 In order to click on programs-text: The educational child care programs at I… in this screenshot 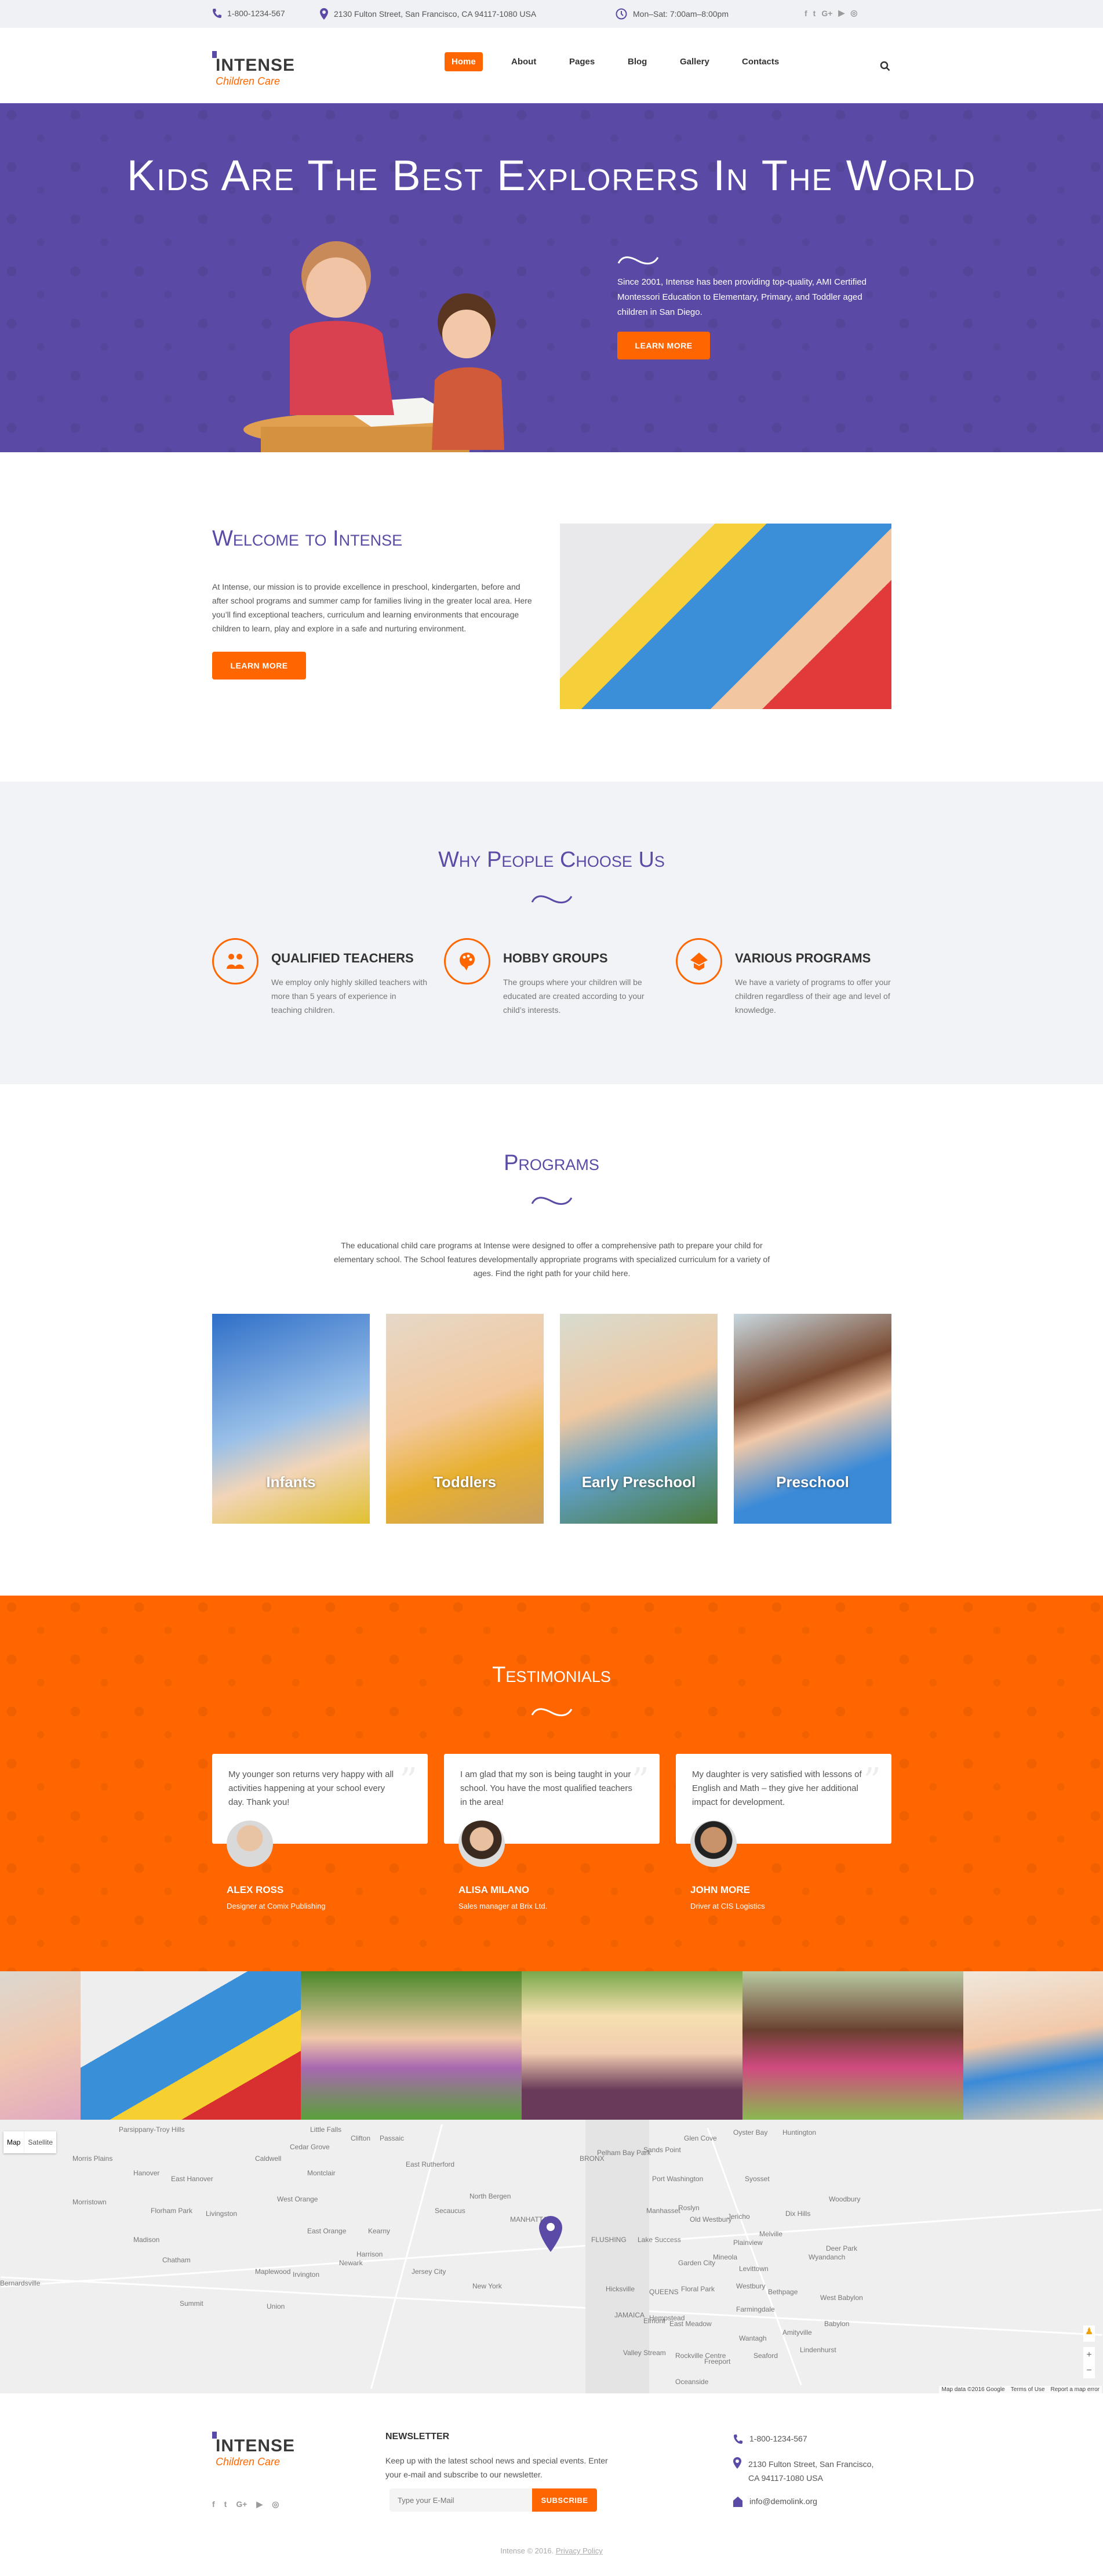, I will do `click(551, 1259)`.